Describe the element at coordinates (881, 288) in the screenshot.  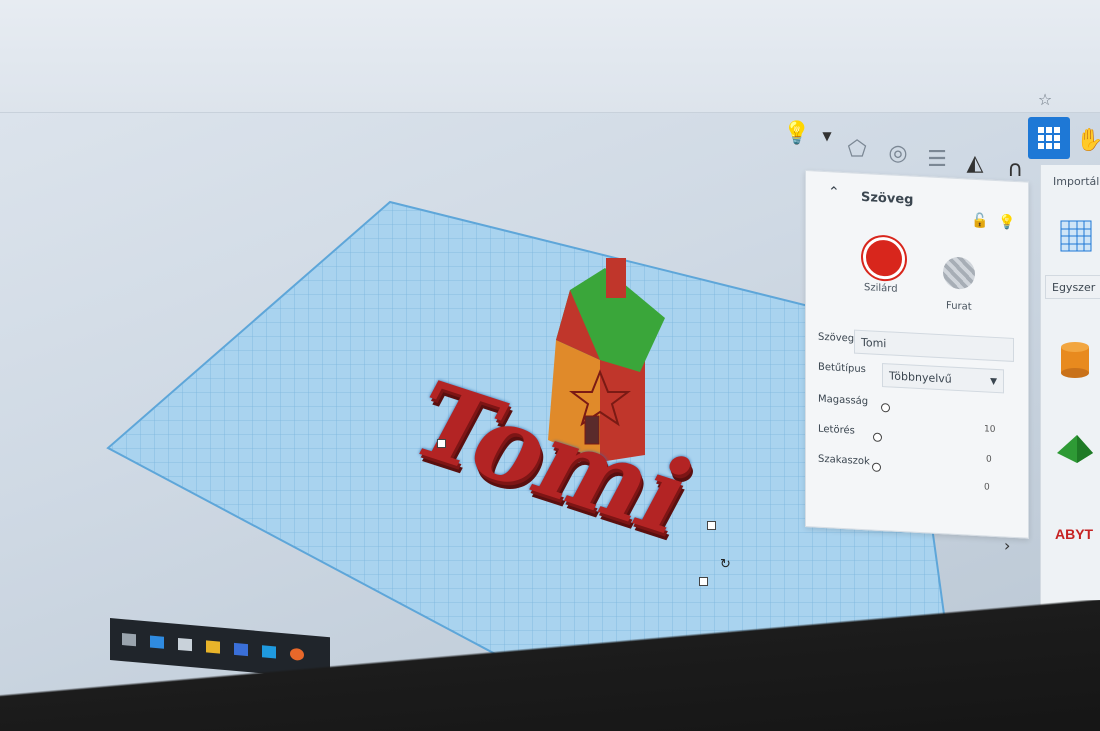
I see `solid-label: Szilárd` at that location.